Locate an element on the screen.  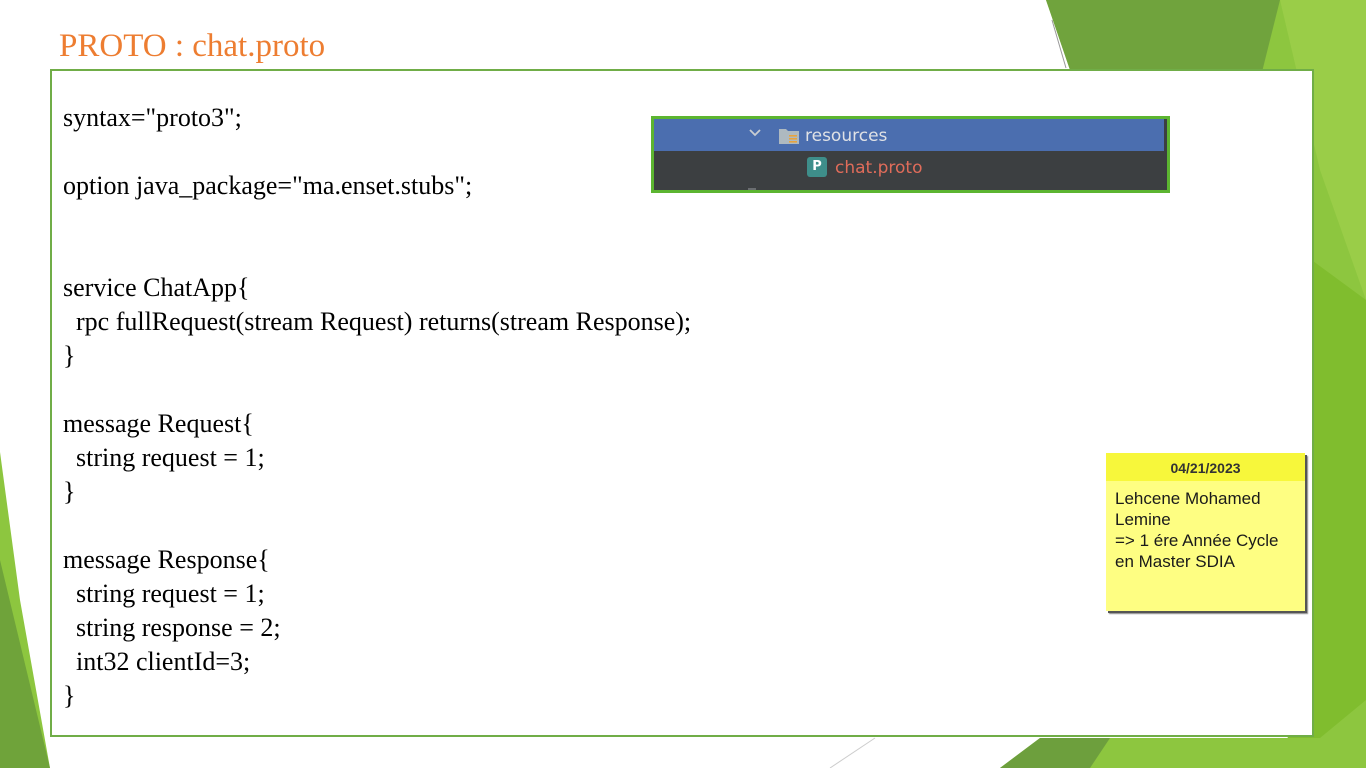
code-line: option java_package="ma.enset.stubs"; is located at coordinates (268, 185).